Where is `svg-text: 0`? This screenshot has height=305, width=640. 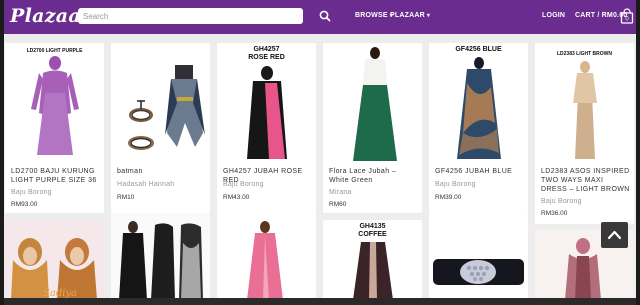
svg-text: 0 is located at coordinates (627, 20).